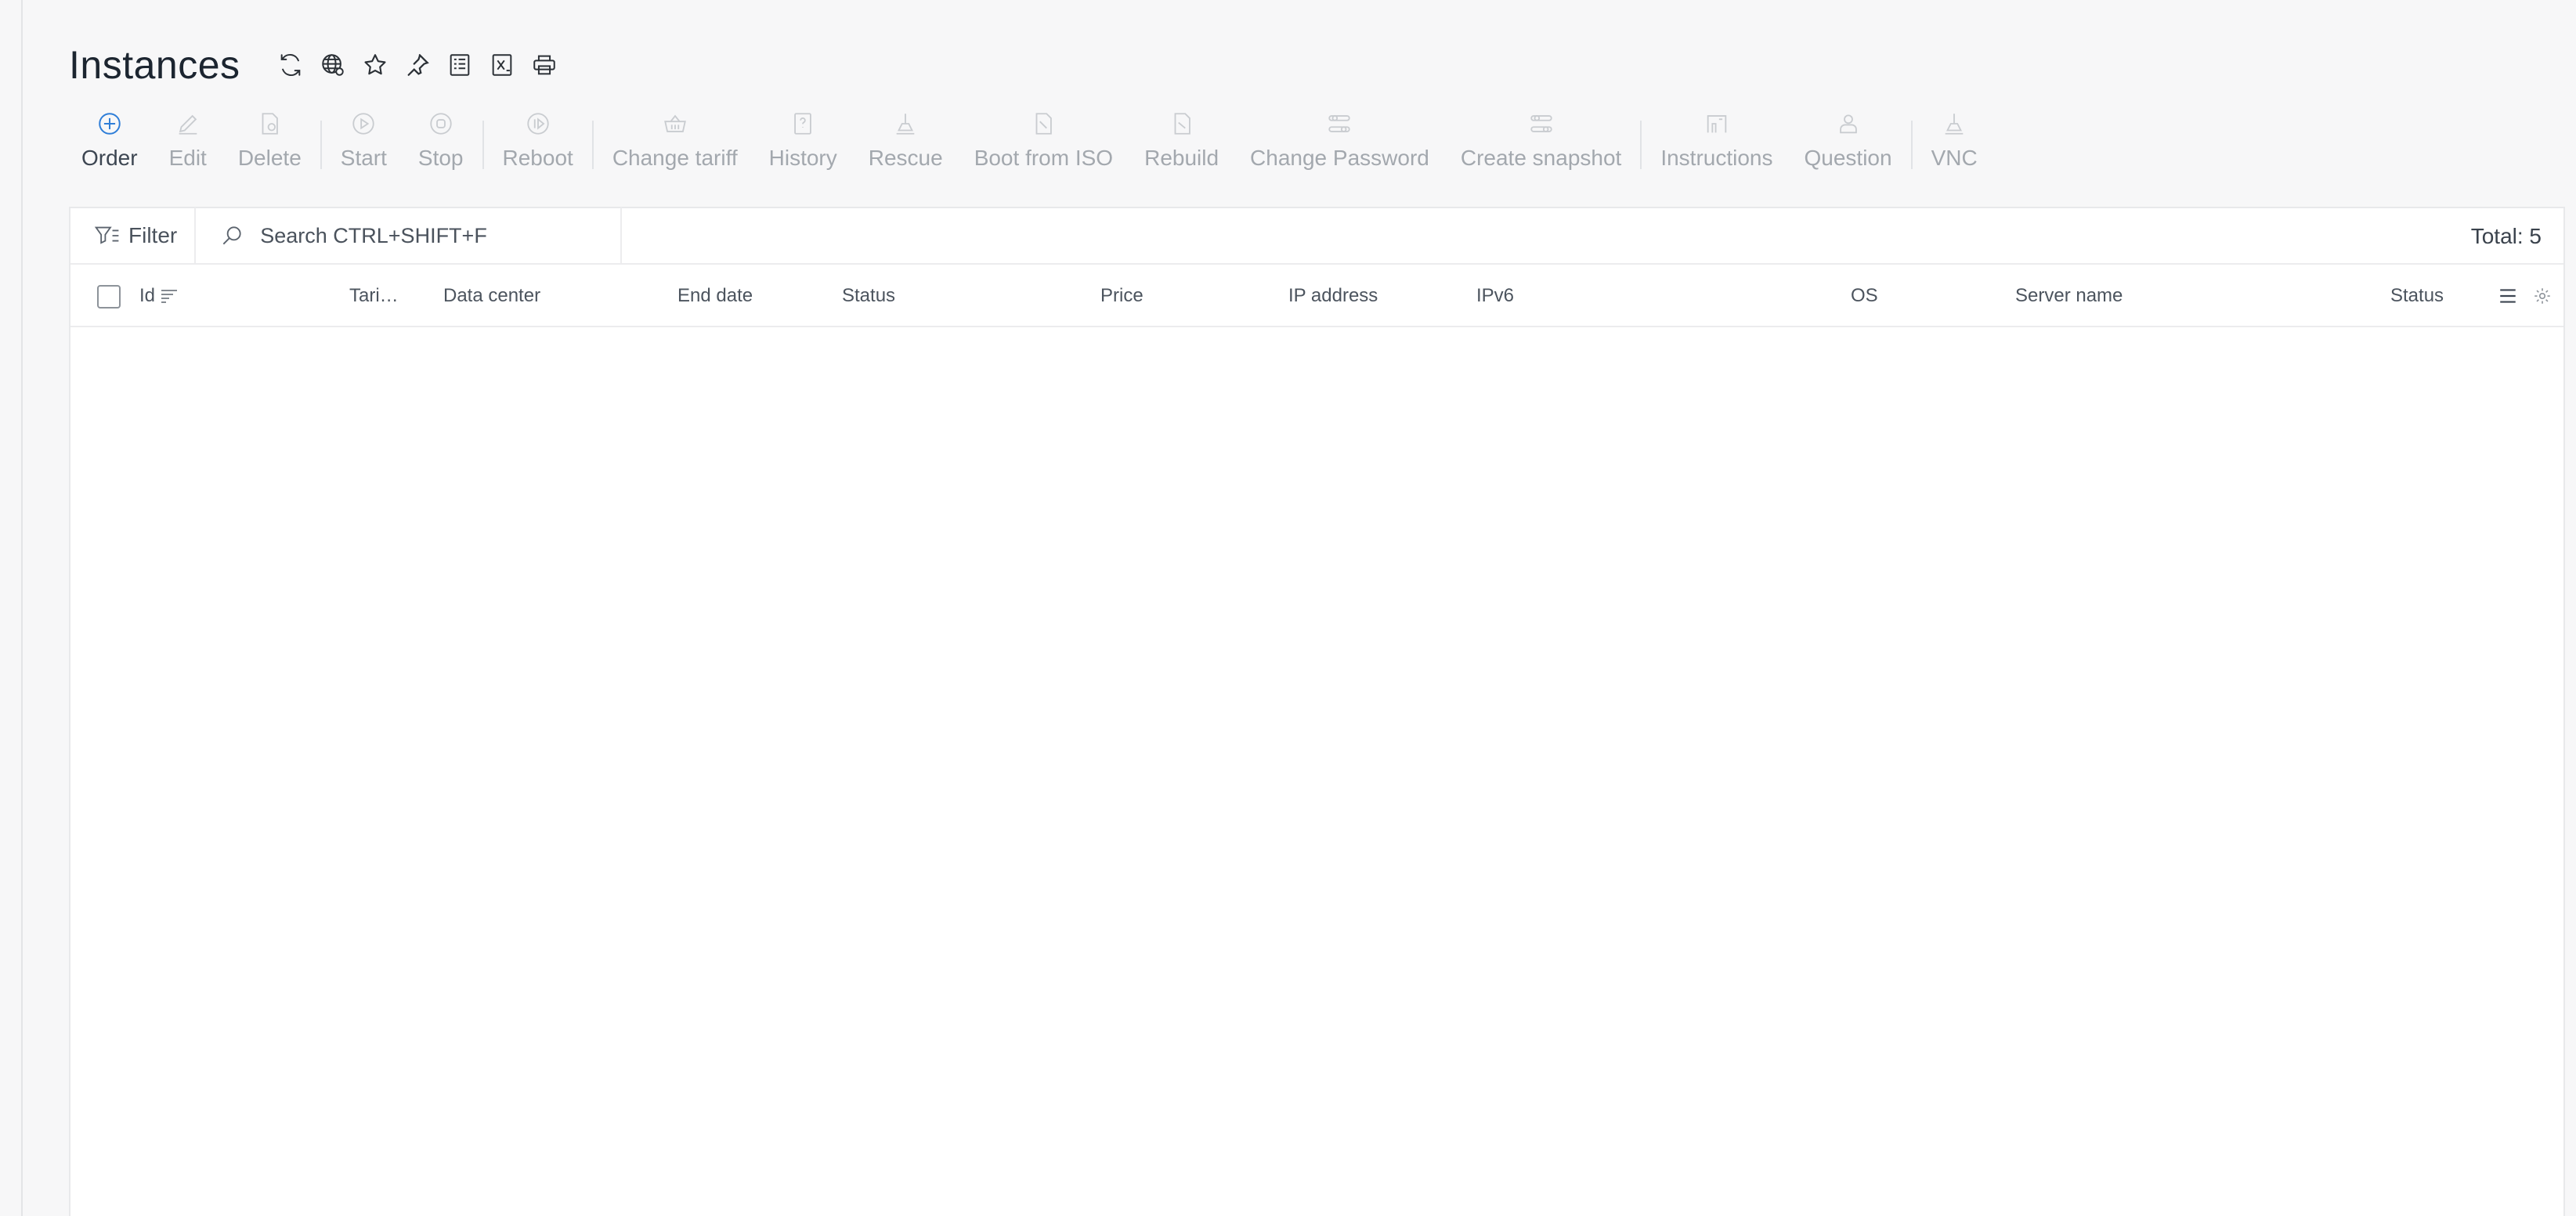 The width and height of the screenshot is (2576, 1216). I want to click on page-header: Instances, so click(314, 65).